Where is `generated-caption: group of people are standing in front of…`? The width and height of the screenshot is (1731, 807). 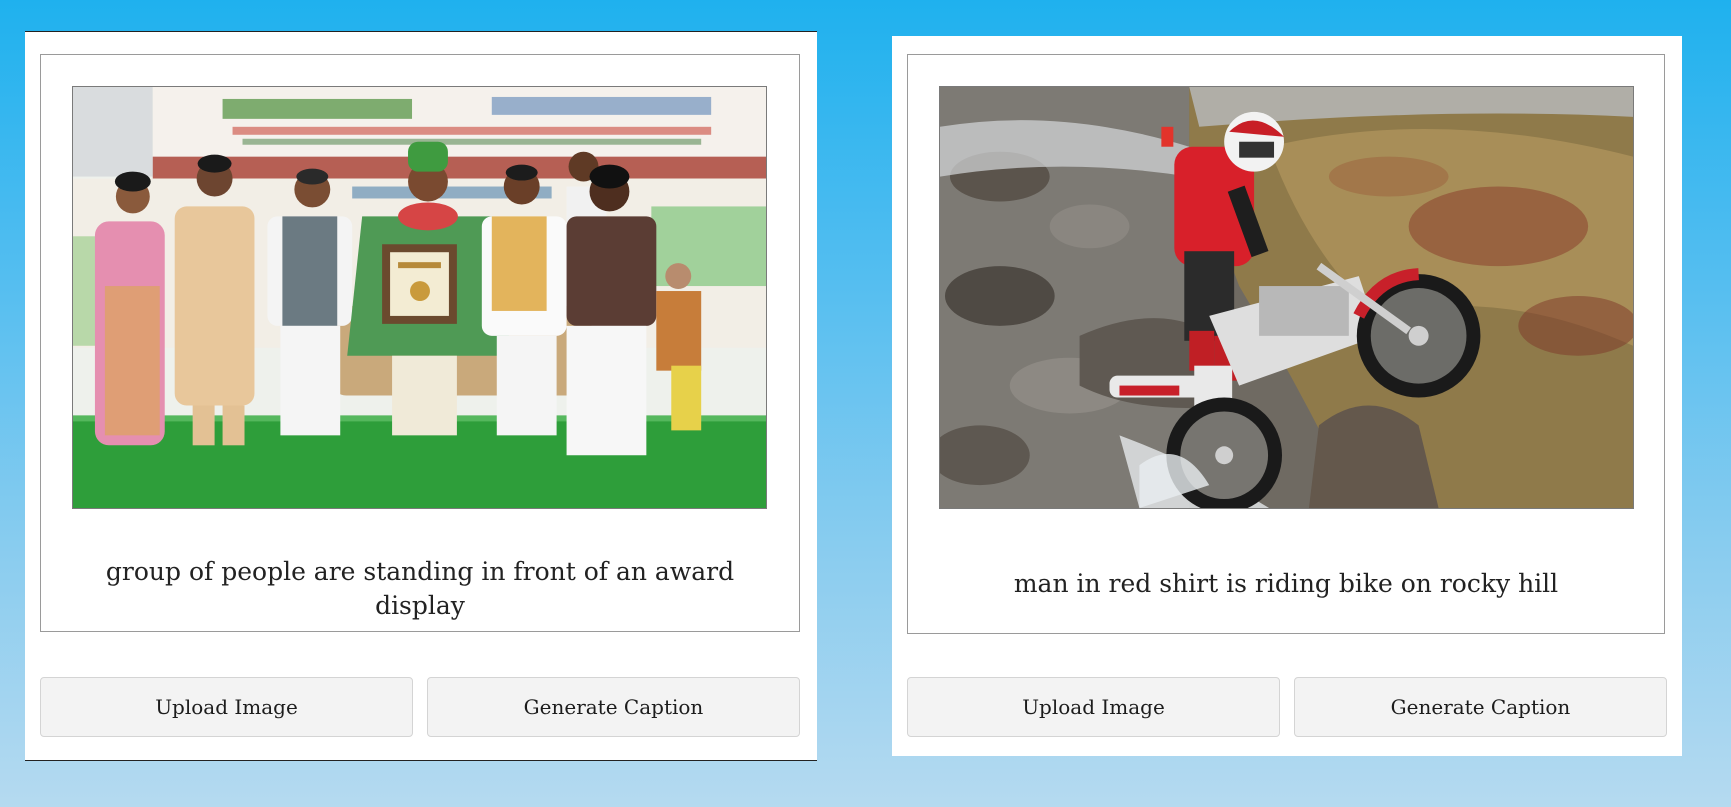
generated-caption: group of people are standing in front of… is located at coordinates (420, 588).